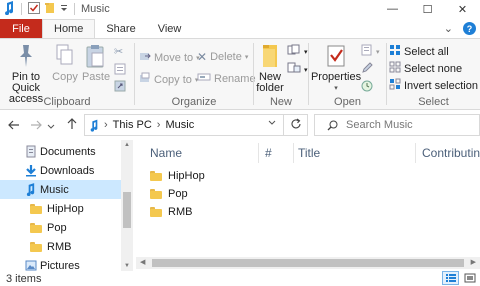  Describe the element at coordinates (379, 125) in the screenshot. I see `search-placeholder: Search Music` at that location.